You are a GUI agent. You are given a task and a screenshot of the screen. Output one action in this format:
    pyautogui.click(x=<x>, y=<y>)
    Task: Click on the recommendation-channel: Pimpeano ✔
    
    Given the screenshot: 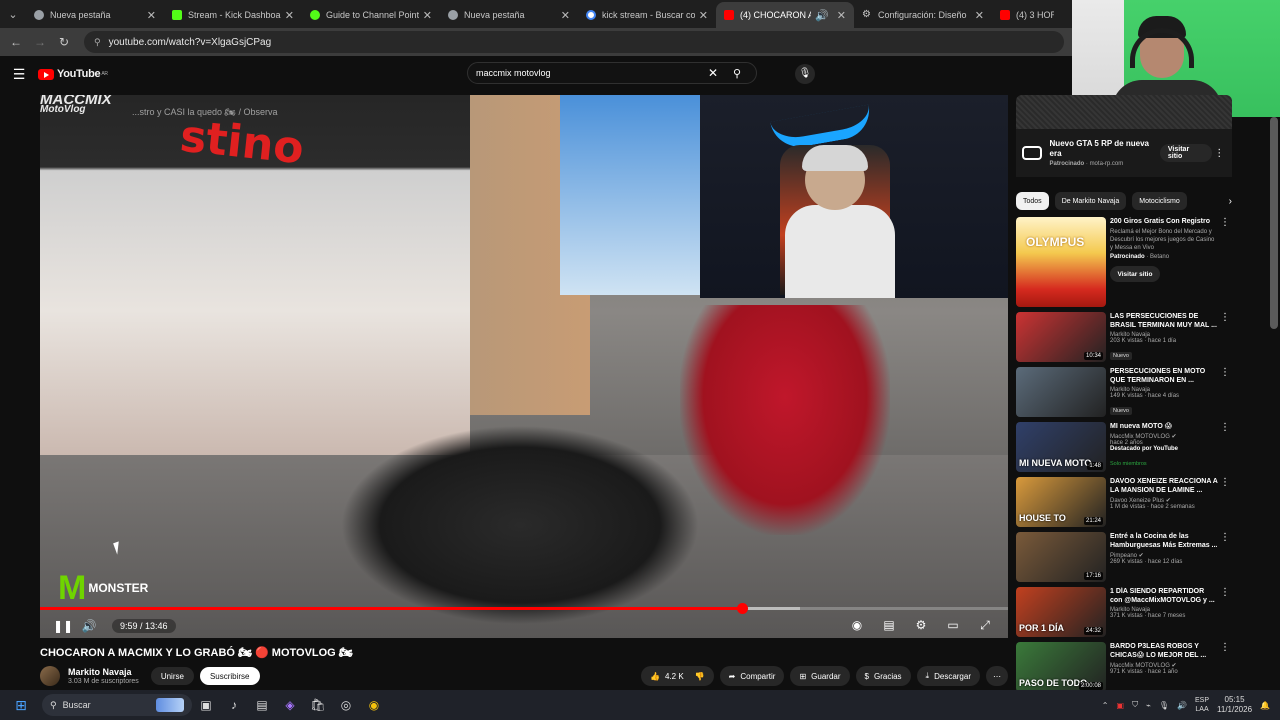 What is the action you would take?
    pyautogui.click(x=1164, y=555)
    